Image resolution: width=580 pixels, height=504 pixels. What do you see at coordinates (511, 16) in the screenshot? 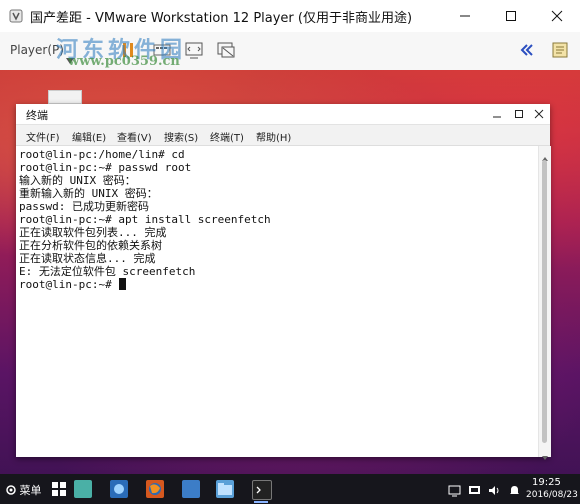
I see `maximize-button` at bounding box center [511, 16].